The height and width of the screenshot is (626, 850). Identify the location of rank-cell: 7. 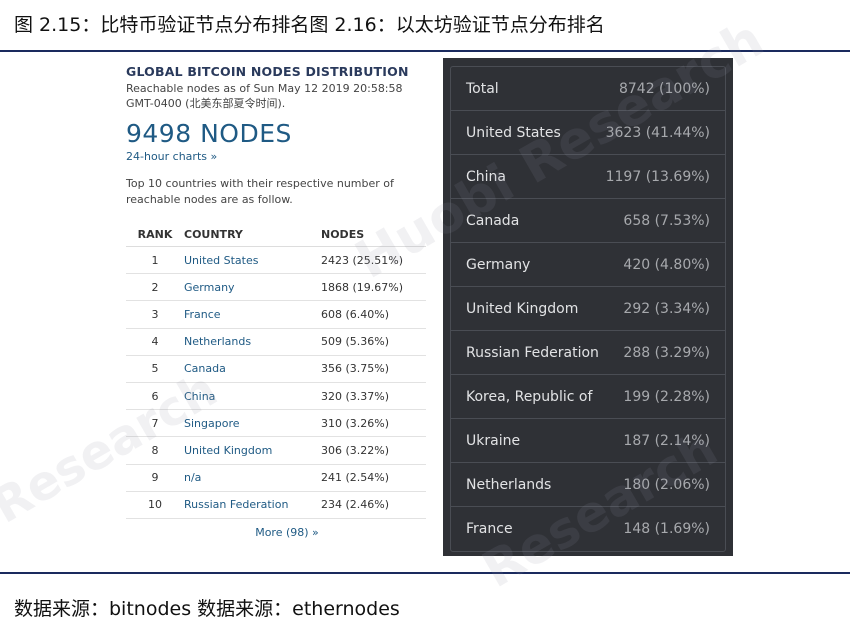
(155, 423).